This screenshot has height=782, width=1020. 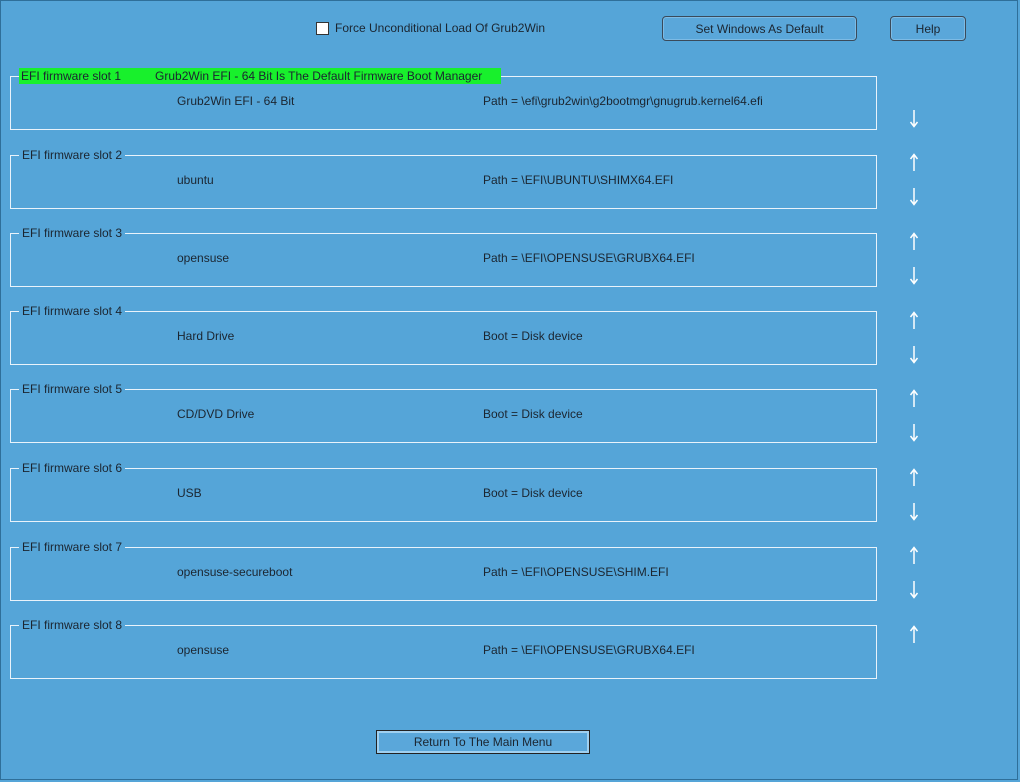 What do you see at coordinates (72, 468) in the screenshot?
I see `efi-slot-6-legend: EFI firmware slot 6` at bounding box center [72, 468].